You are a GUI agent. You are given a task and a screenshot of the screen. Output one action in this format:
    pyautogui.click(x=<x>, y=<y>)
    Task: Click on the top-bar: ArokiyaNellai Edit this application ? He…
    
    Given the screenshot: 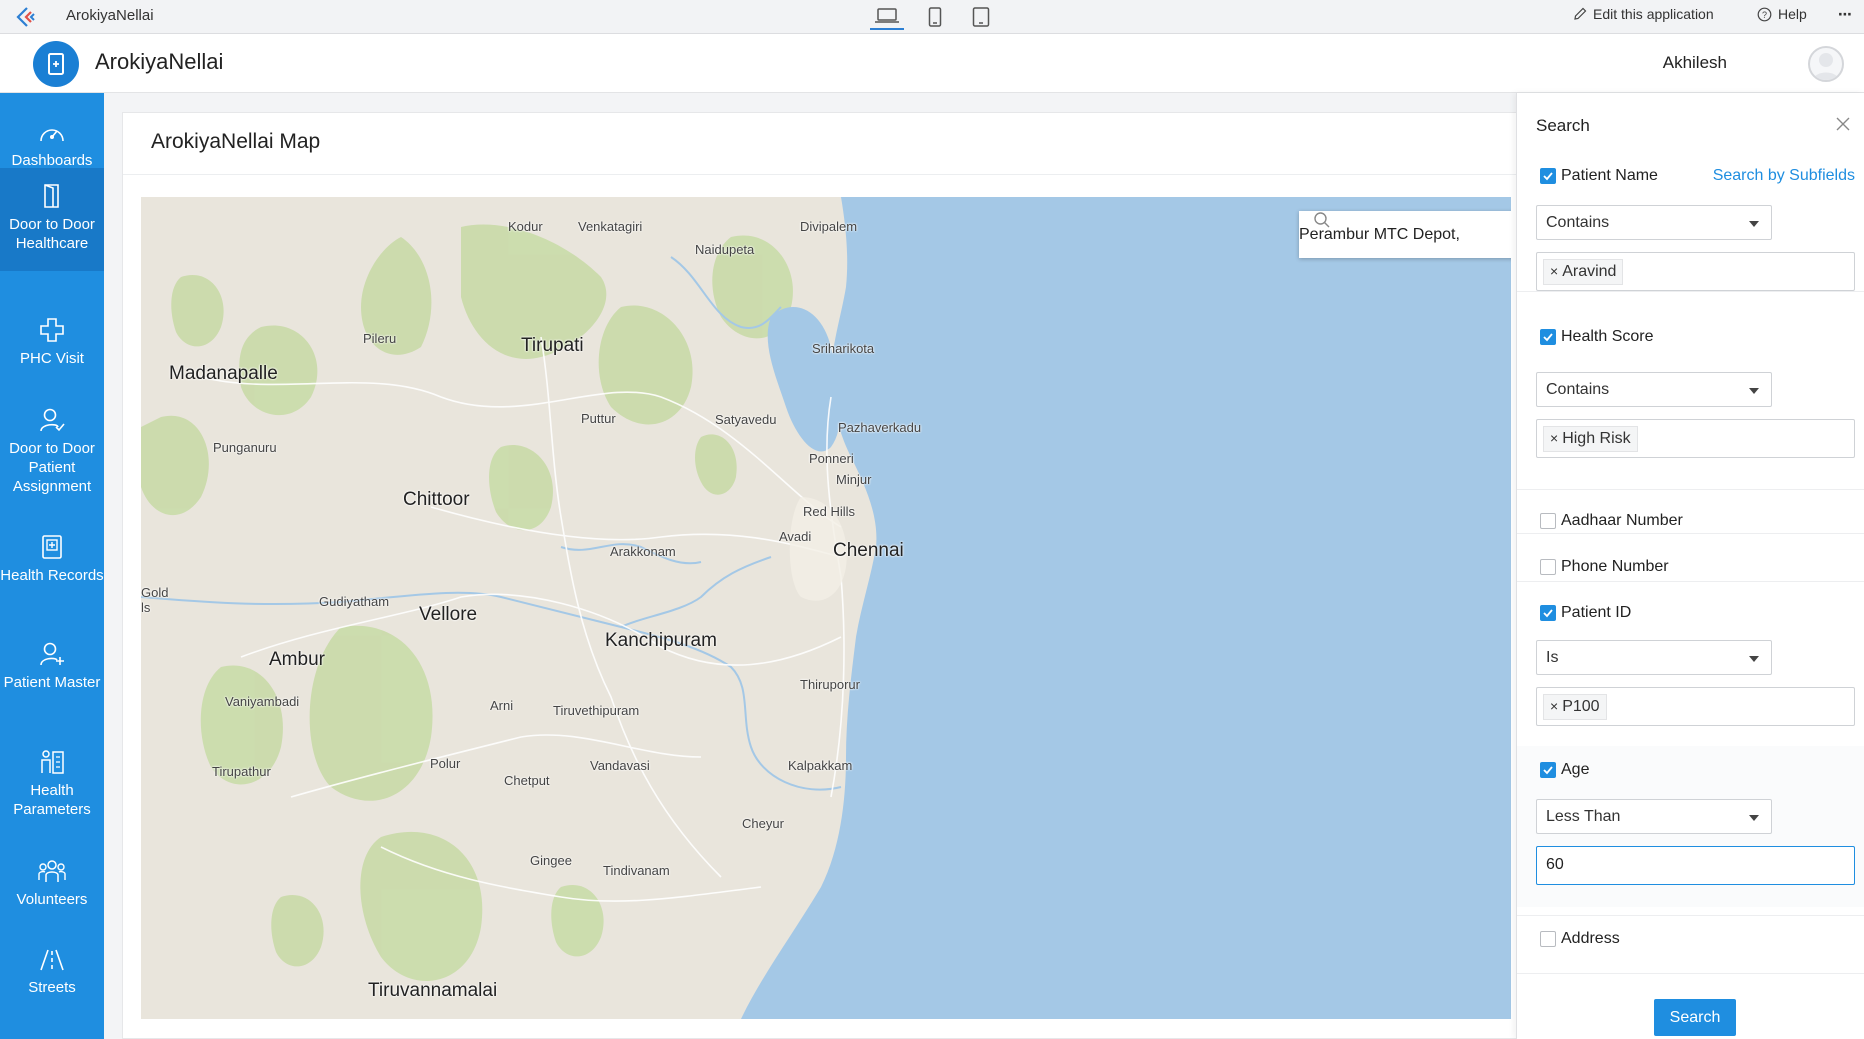 What is the action you would take?
    pyautogui.click(x=932, y=17)
    